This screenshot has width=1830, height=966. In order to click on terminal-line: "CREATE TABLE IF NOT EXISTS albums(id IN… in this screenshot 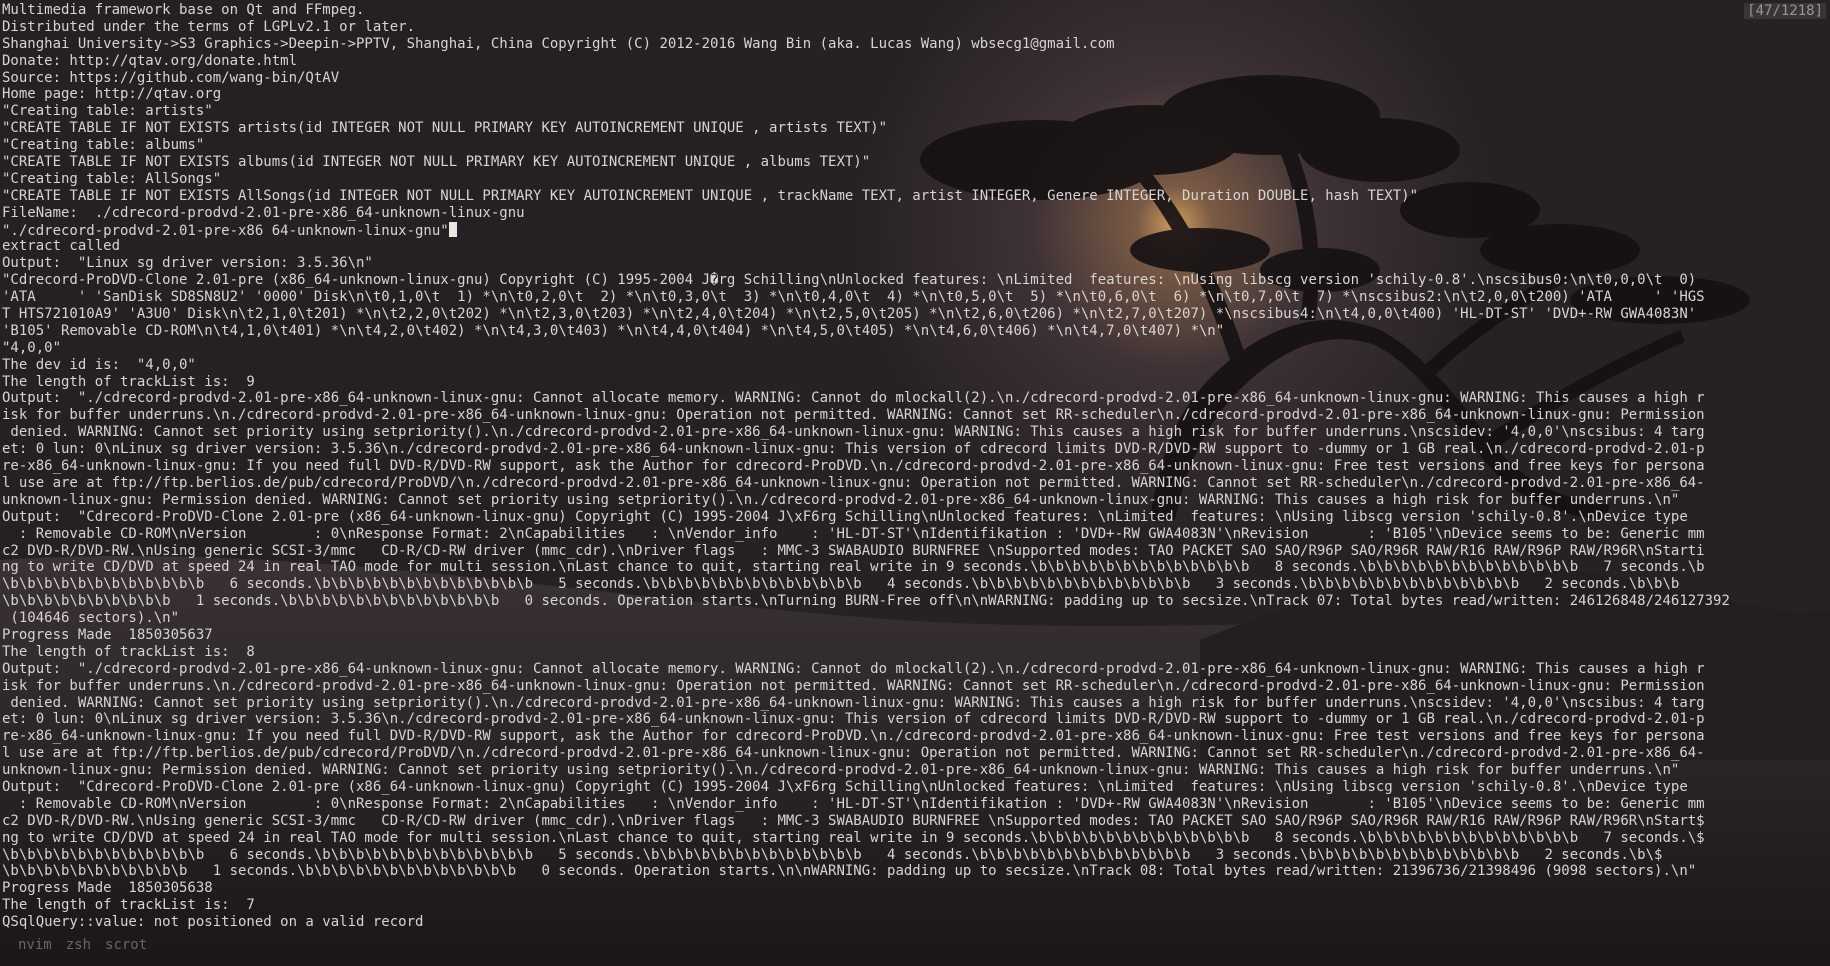, I will do `click(436, 162)`.